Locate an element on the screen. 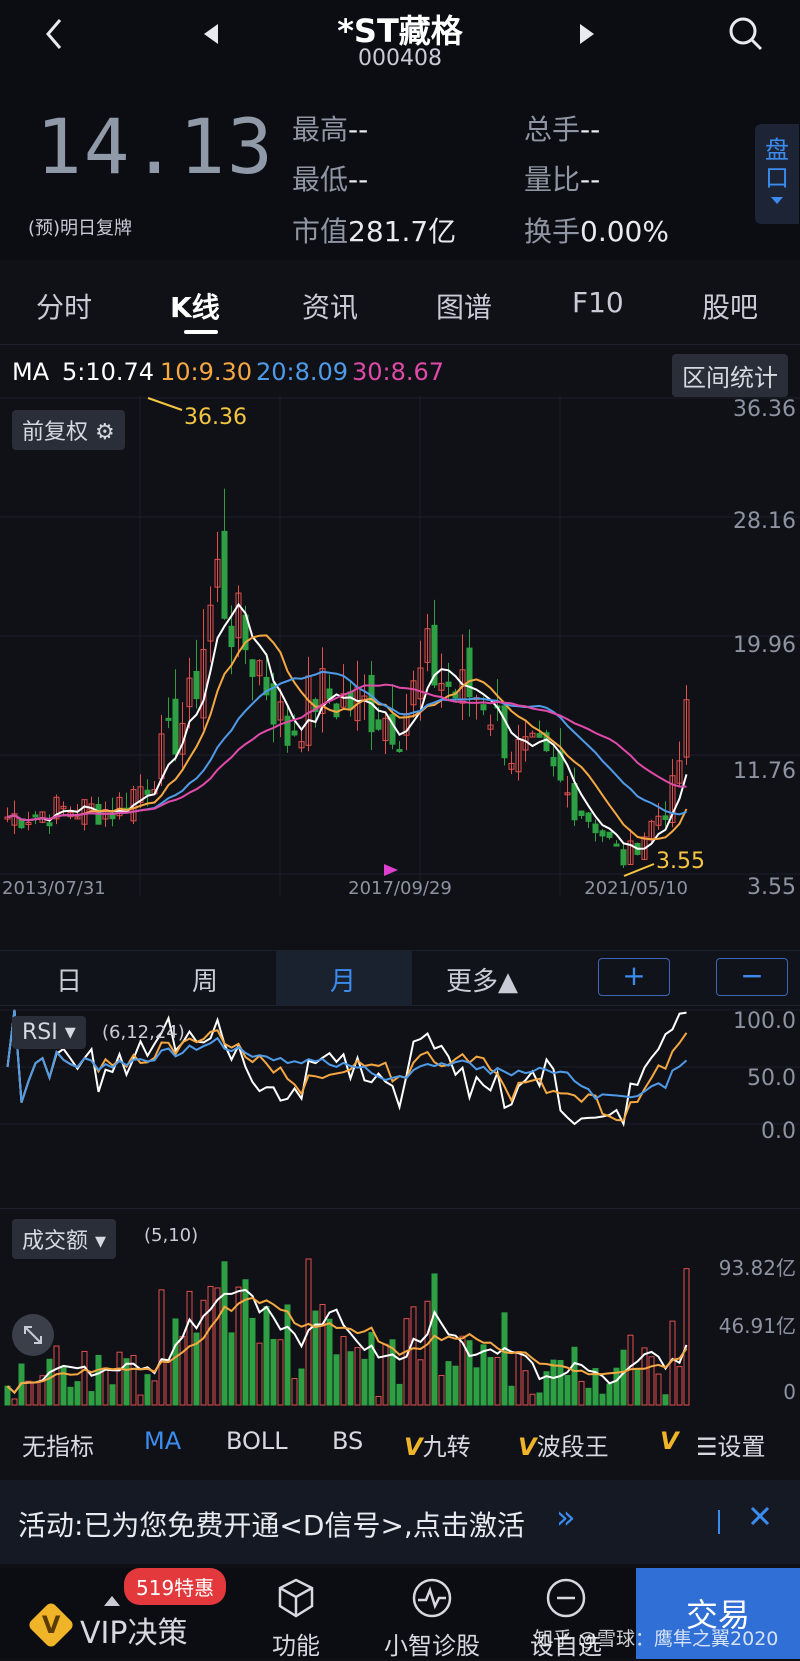 This screenshot has height=1661, width=800. tab-graph: 图谱 is located at coordinates (464, 306).